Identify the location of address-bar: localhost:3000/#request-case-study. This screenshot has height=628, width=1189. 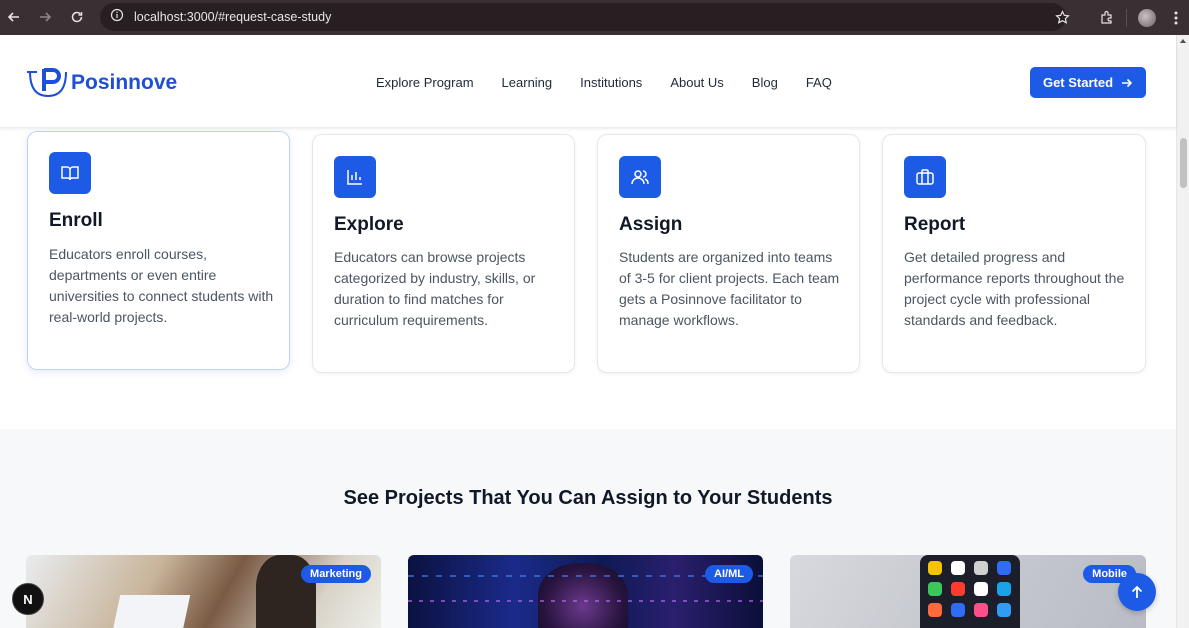
(583, 17).